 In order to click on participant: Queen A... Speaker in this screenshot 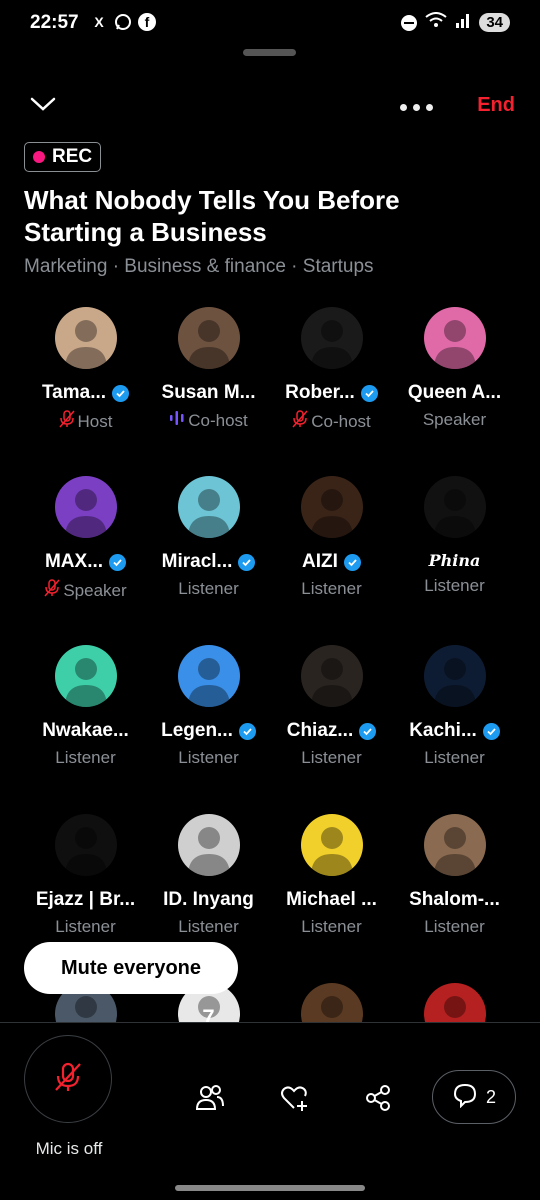, I will do `click(454, 368)`.